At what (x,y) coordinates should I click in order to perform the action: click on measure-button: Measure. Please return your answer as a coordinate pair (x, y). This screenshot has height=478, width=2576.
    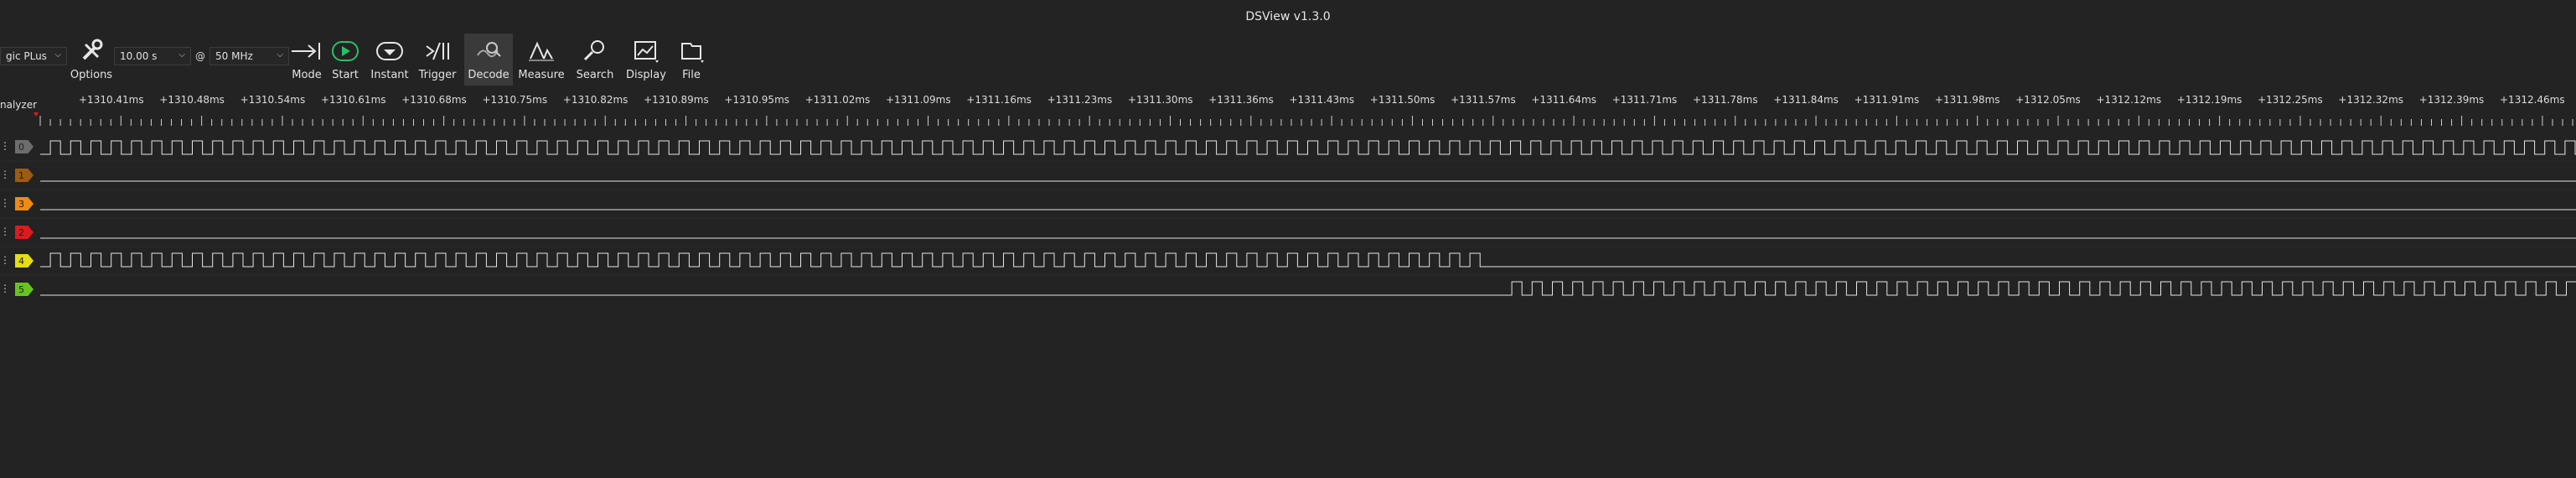
    Looking at the image, I should click on (541, 60).